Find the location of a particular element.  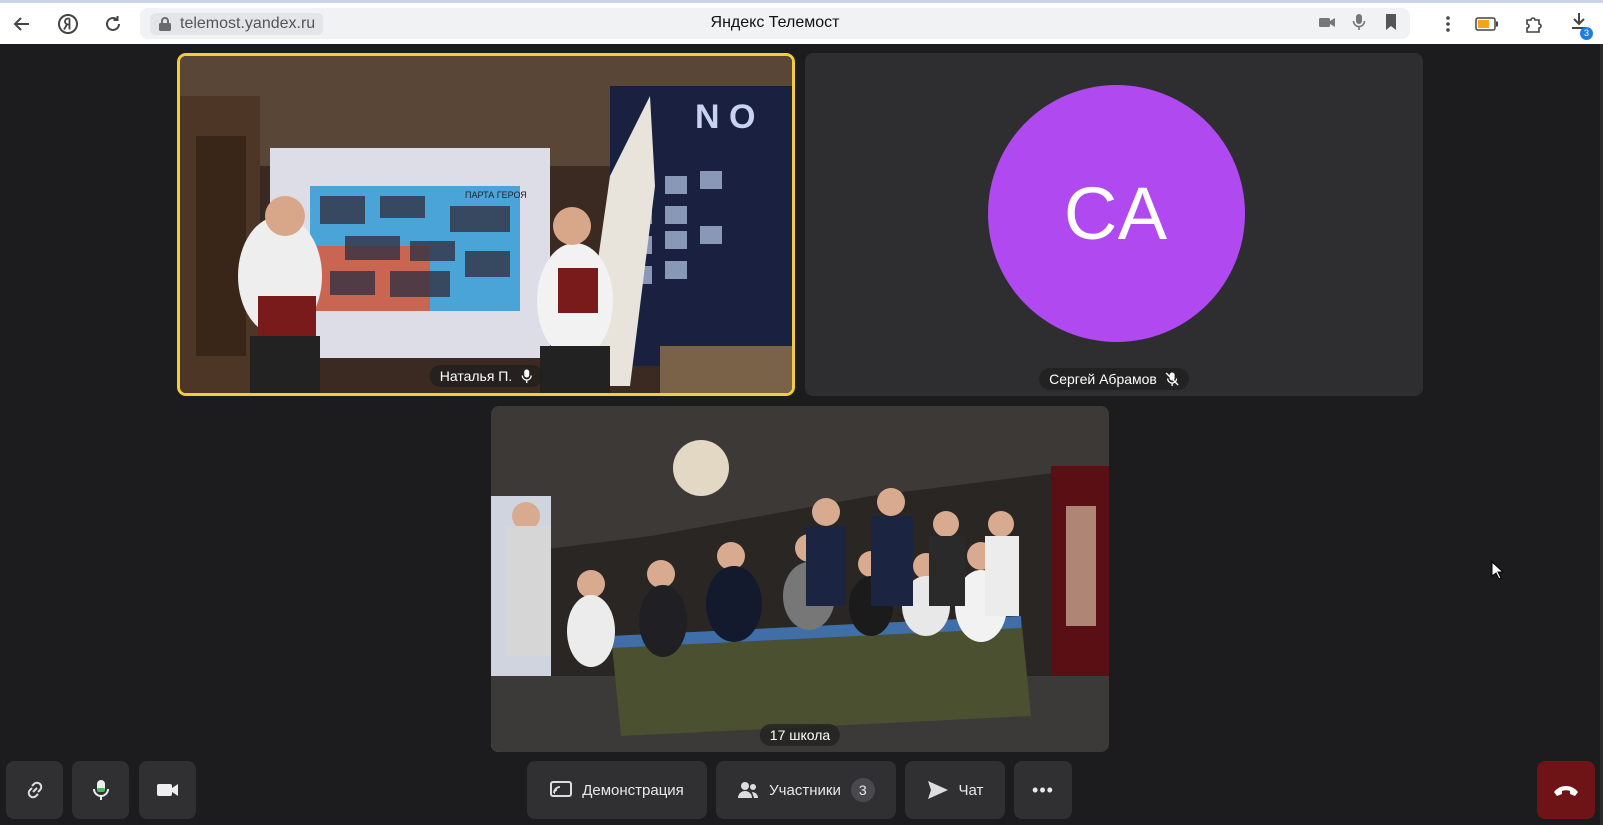

microphone-icon is located at coordinates (100, 790).